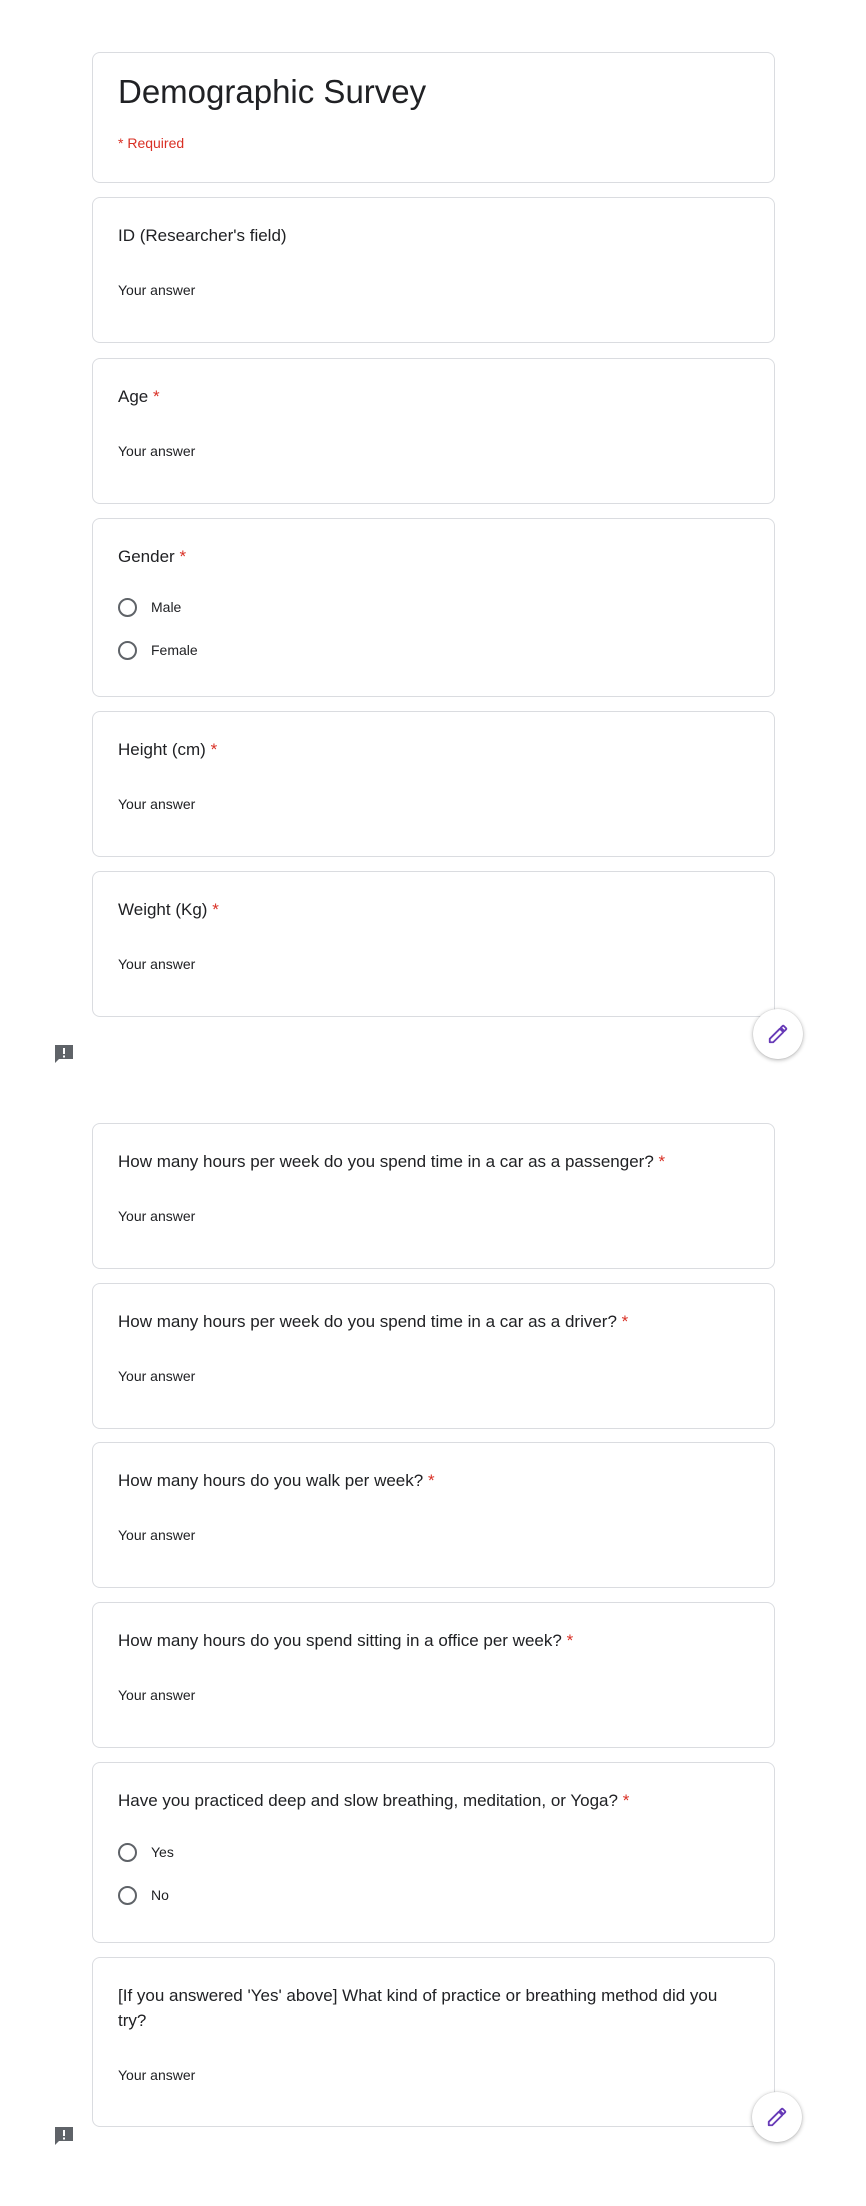 Image resolution: width=866 pixels, height=2206 pixels. I want to click on radio-option-female: Female, so click(158, 650).